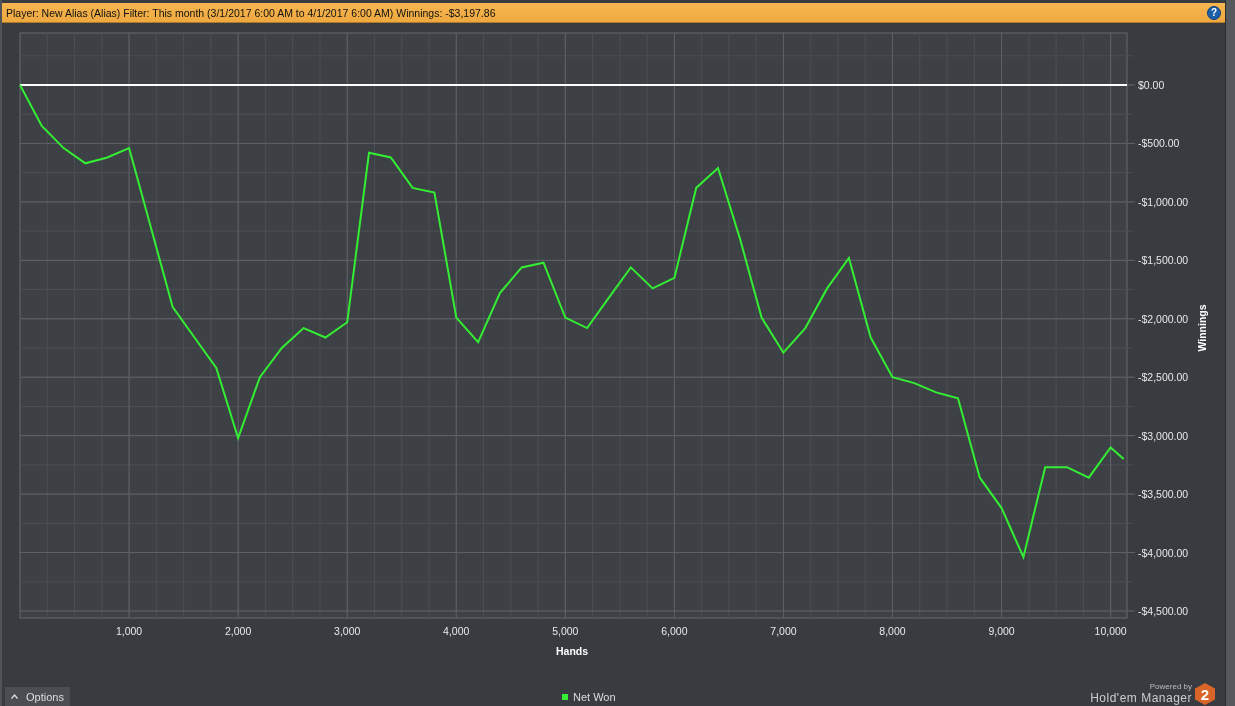 The image size is (1235, 706). Describe the element at coordinates (1163, 494) in the screenshot. I see `y-axis-label: -$3,500.00` at that location.